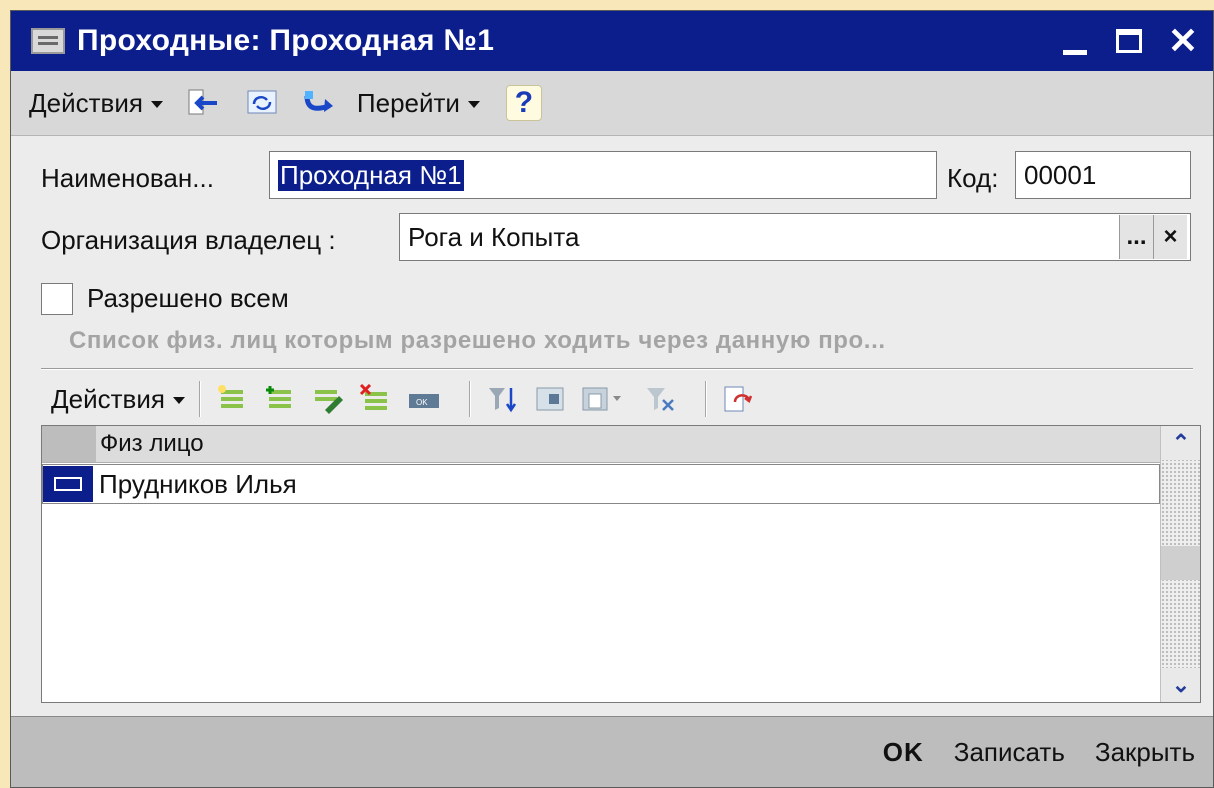  I want to click on minimize-icon, so click(1075, 52).